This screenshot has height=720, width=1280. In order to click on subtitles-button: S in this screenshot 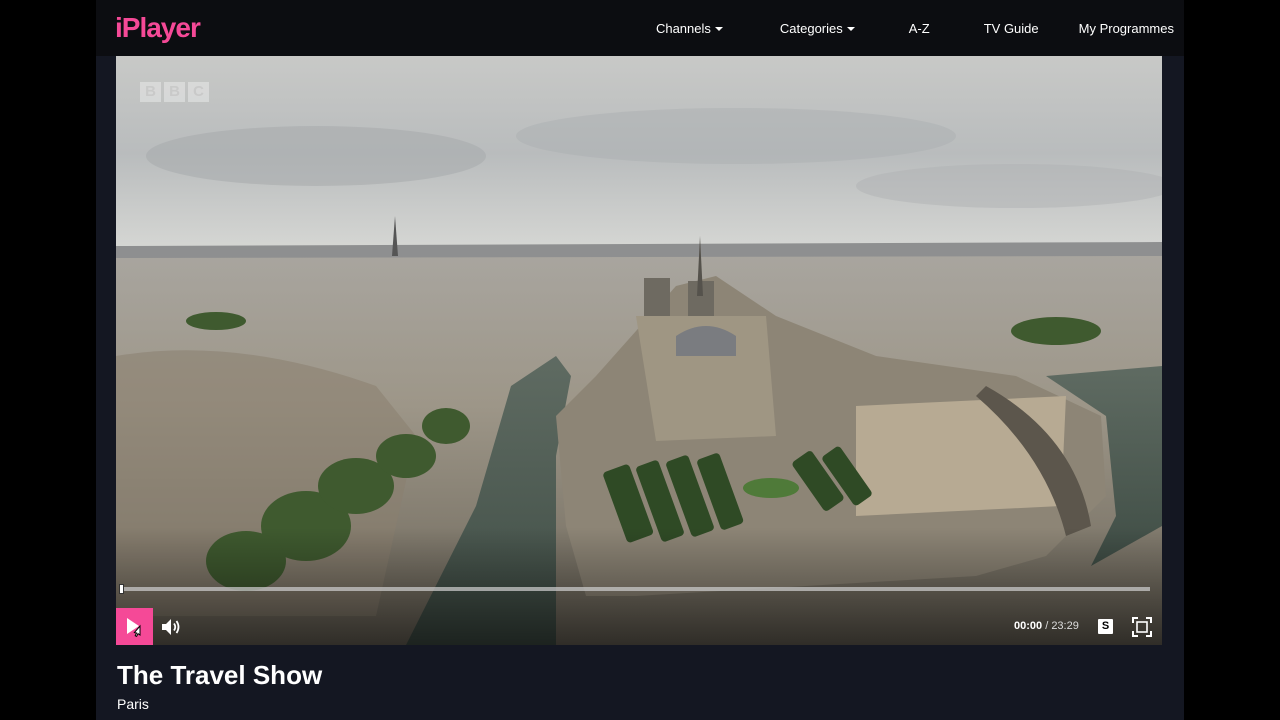, I will do `click(1105, 626)`.